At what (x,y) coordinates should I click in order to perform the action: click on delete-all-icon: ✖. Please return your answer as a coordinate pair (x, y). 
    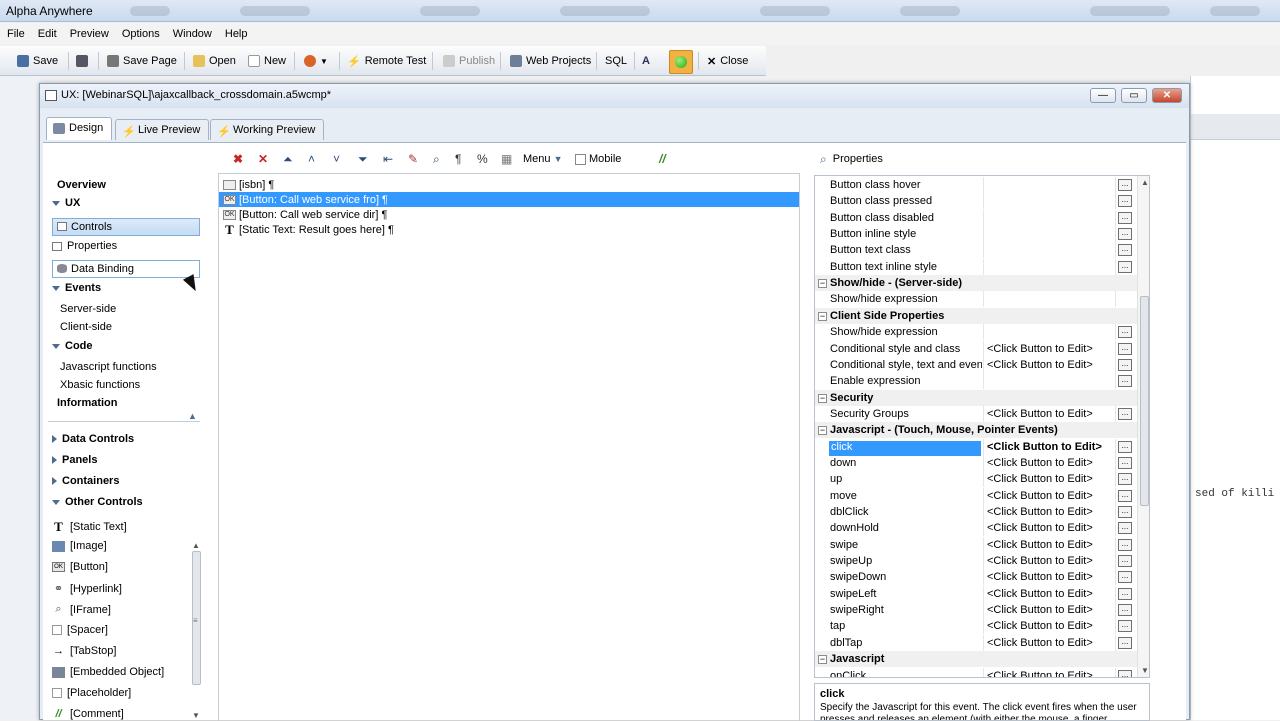
    Looking at the image, I should click on (238, 159).